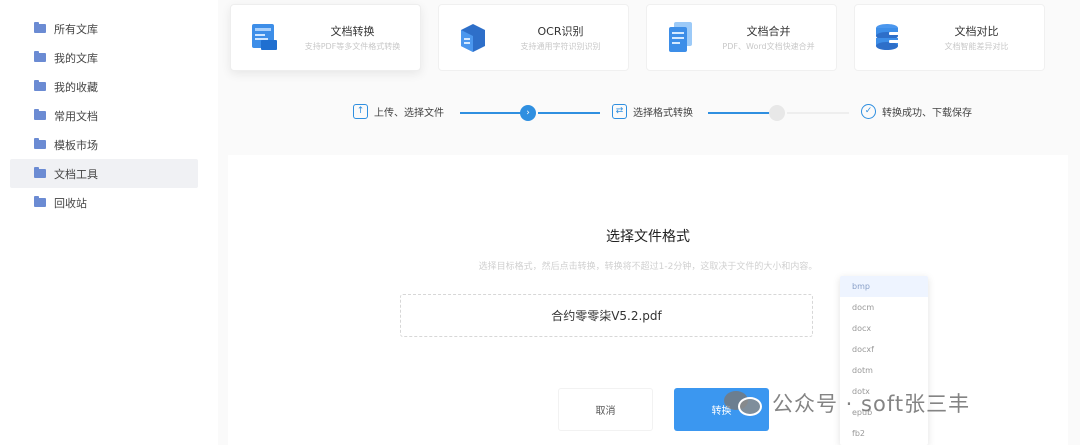  I want to click on step-upload: ↑ 上传、选择文件, so click(398, 111).